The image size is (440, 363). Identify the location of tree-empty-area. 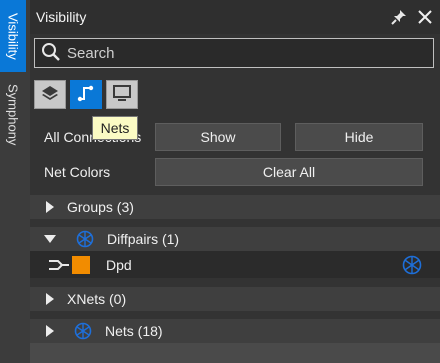
(235, 353).